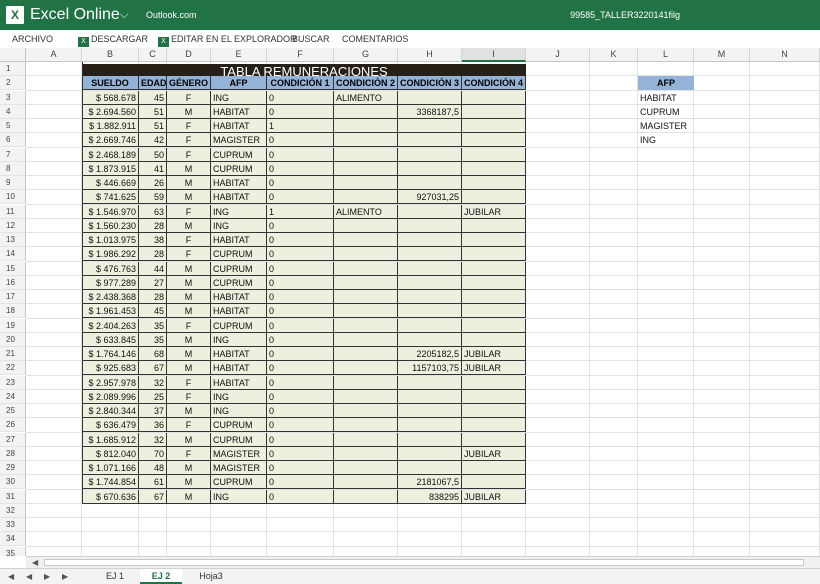 The width and height of the screenshot is (820, 584). What do you see at coordinates (13, 98) in the screenshot?
I see `row-header: 3` at bounding box center [13, 98].